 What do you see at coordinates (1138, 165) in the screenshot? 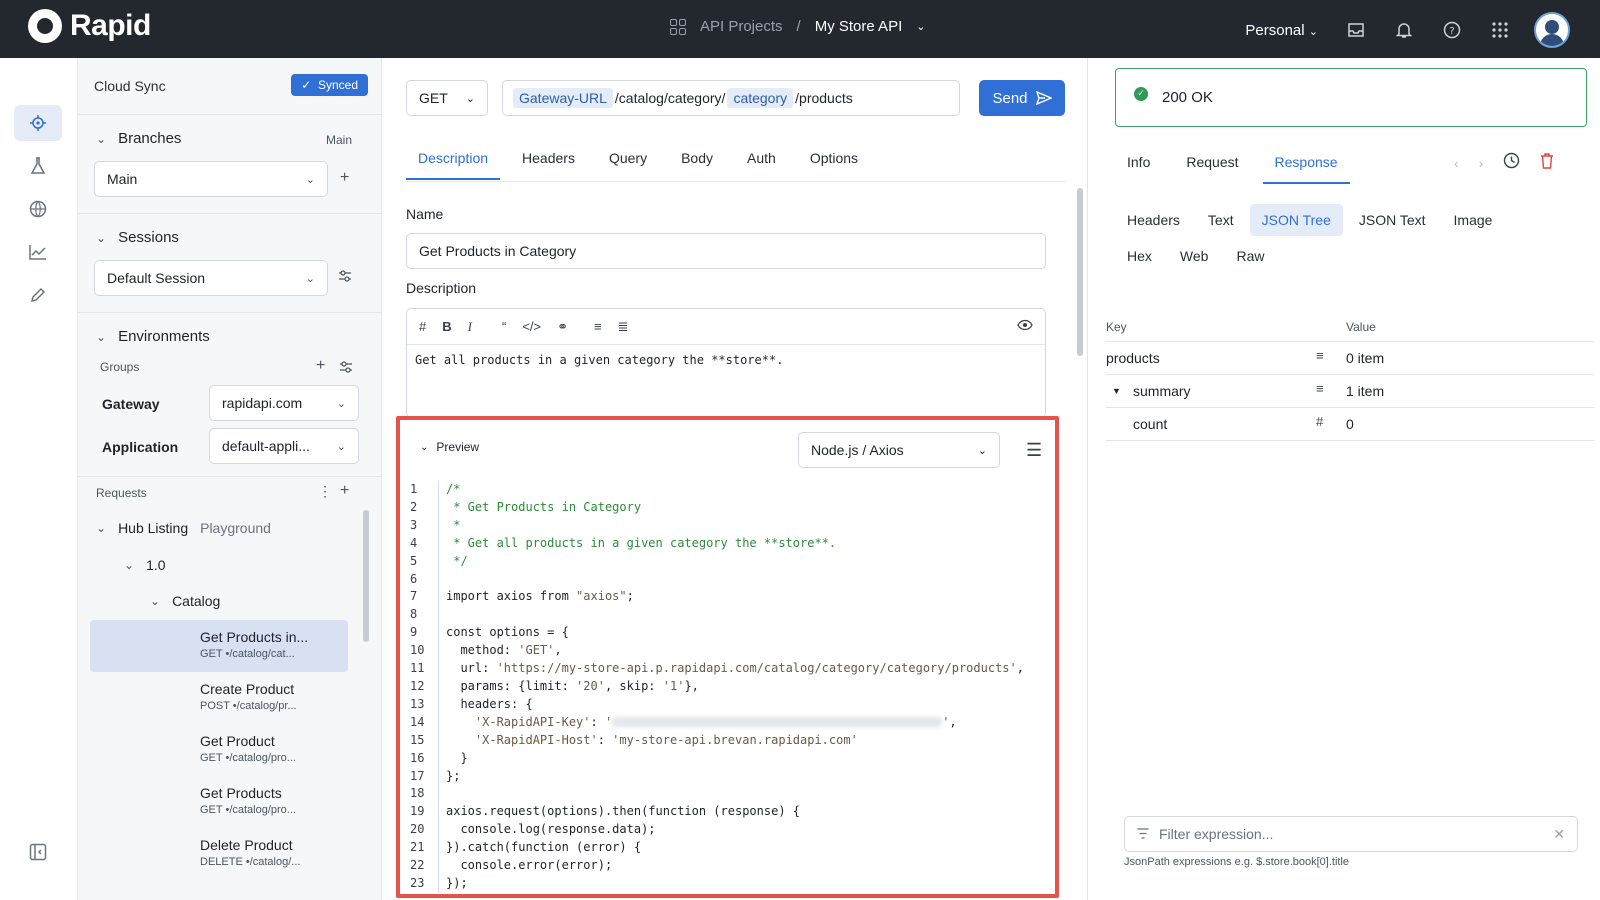
I see `tab-info: Info` at bounding box center [1138, 165].